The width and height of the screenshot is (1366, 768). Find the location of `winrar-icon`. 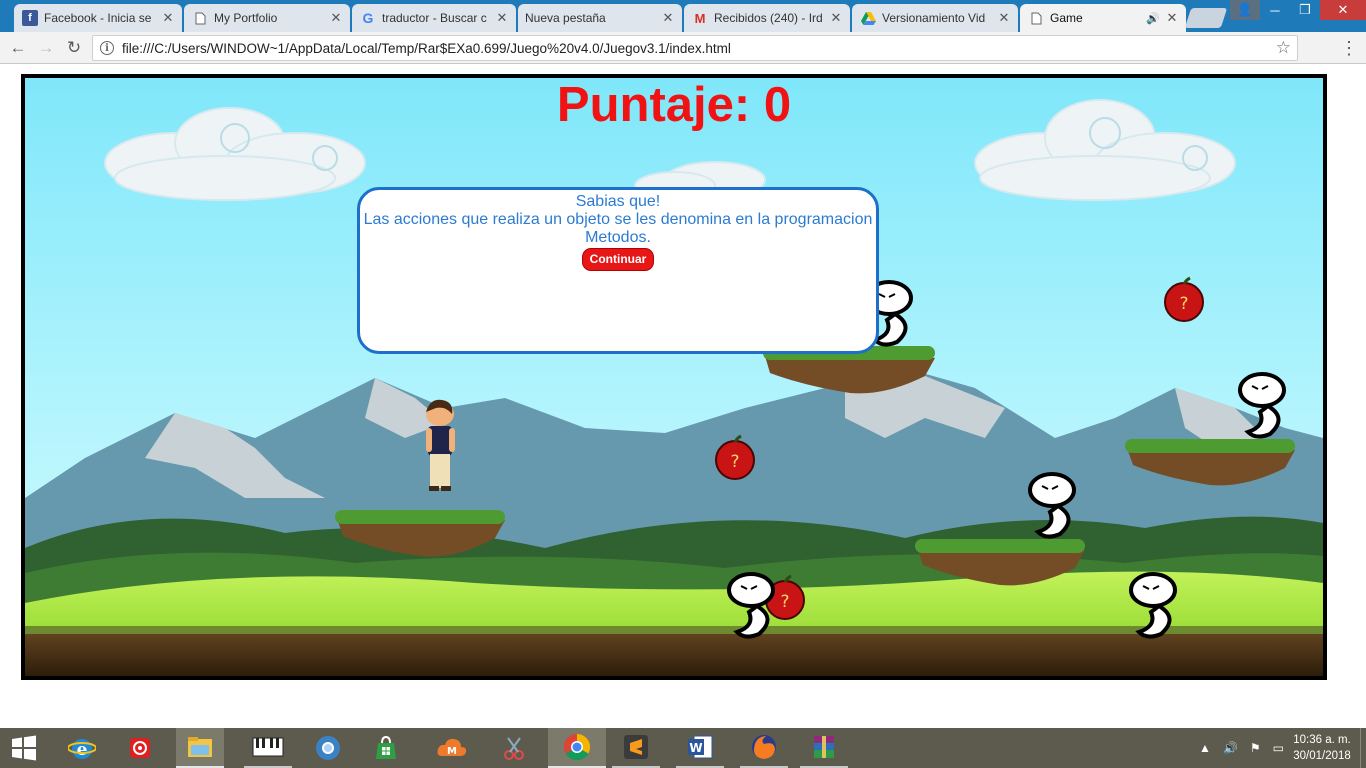

winrar-icon is located at coordinates (824, 748).